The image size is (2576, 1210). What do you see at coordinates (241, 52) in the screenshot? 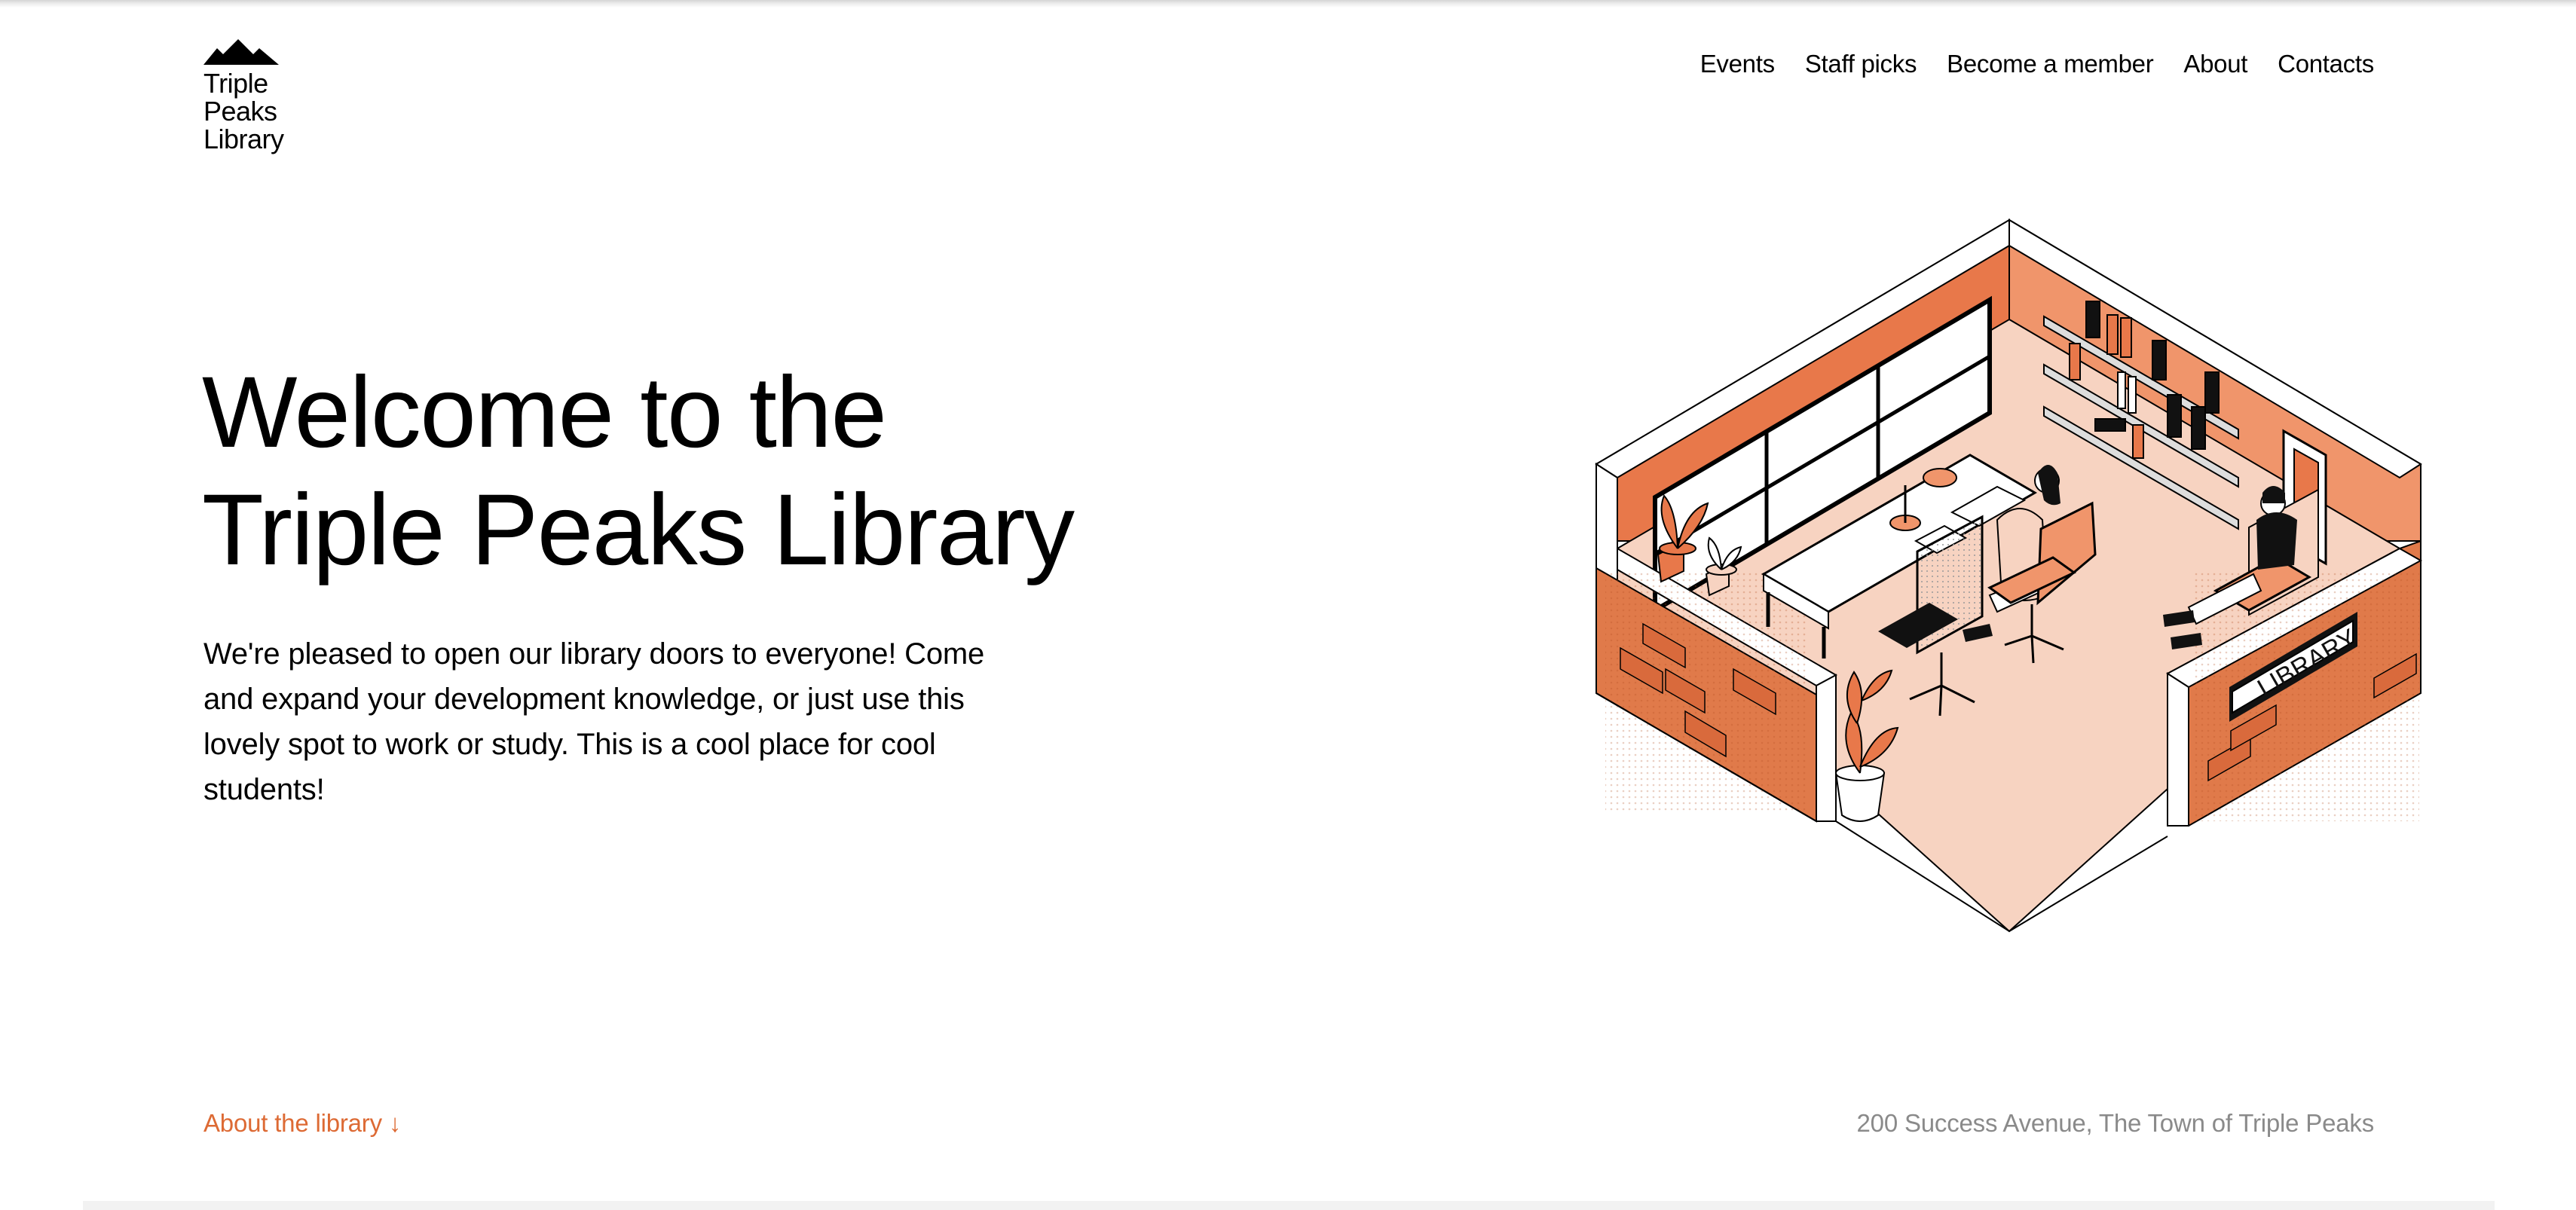
I see `mountain-peaks-icon` at bounding box center [241, 52].